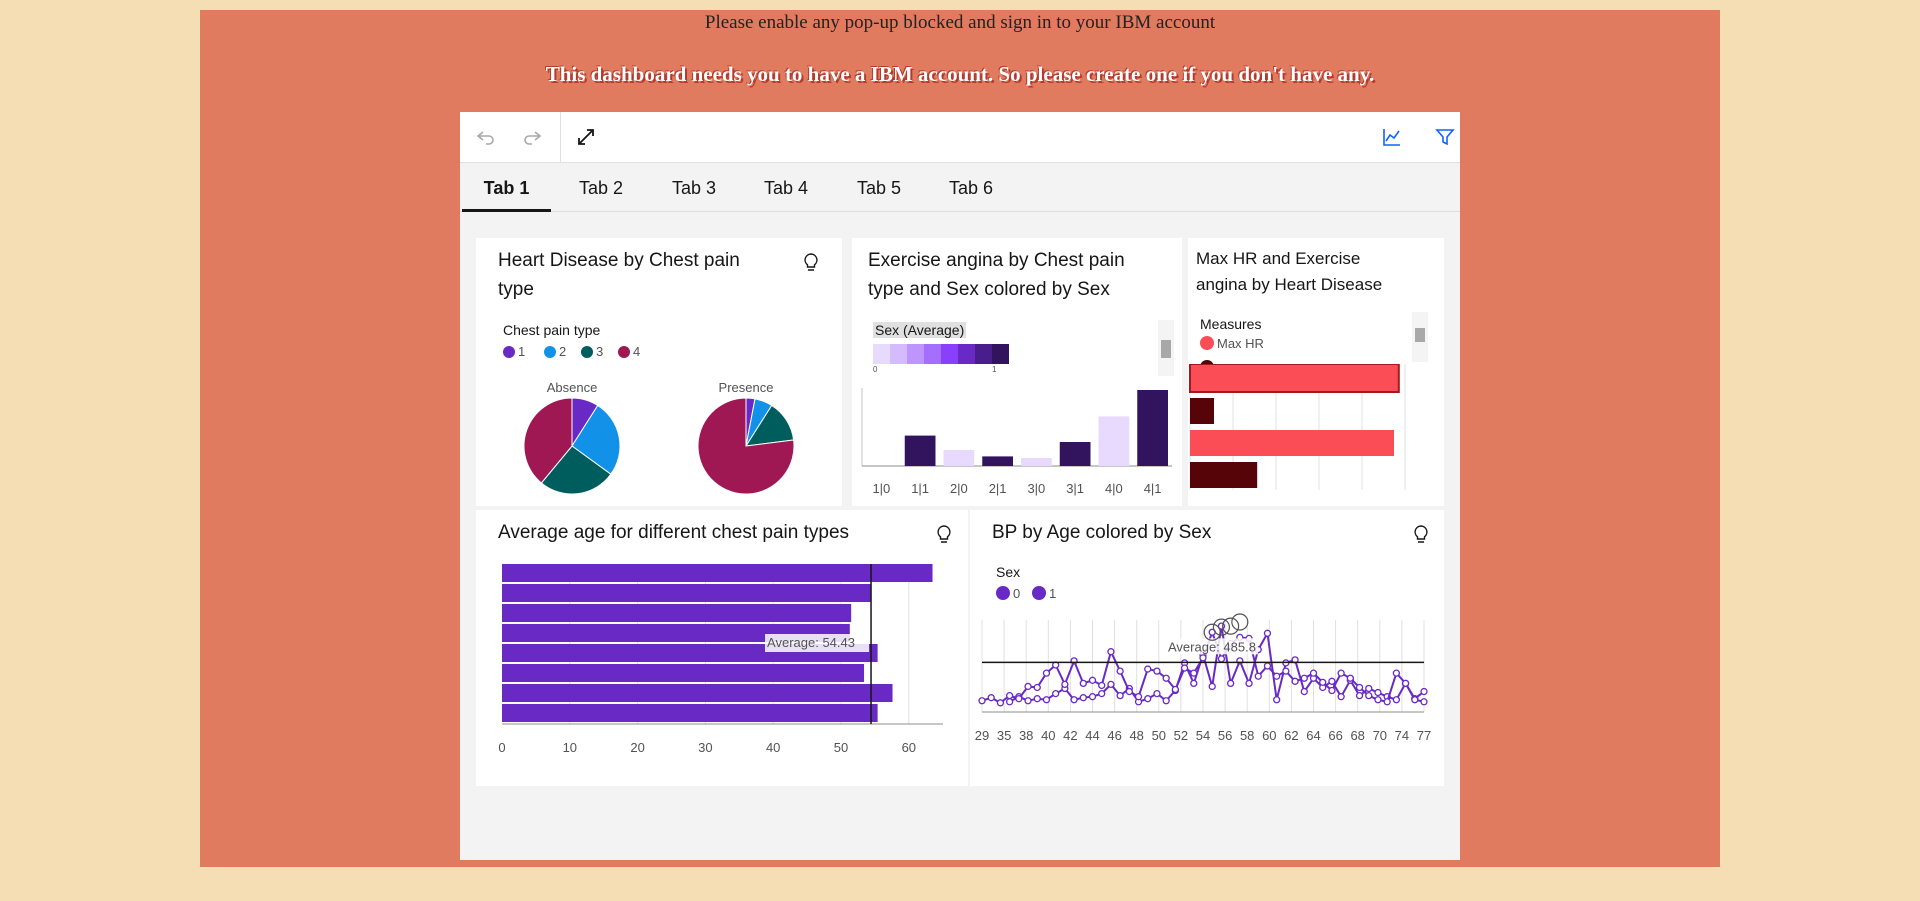 This screenshot has width=1920, height=901. What do you see at coordinates (1297, 427) in the screenshot?
I see `maxhr-bar-chart` at bounding box center [1297, 427].